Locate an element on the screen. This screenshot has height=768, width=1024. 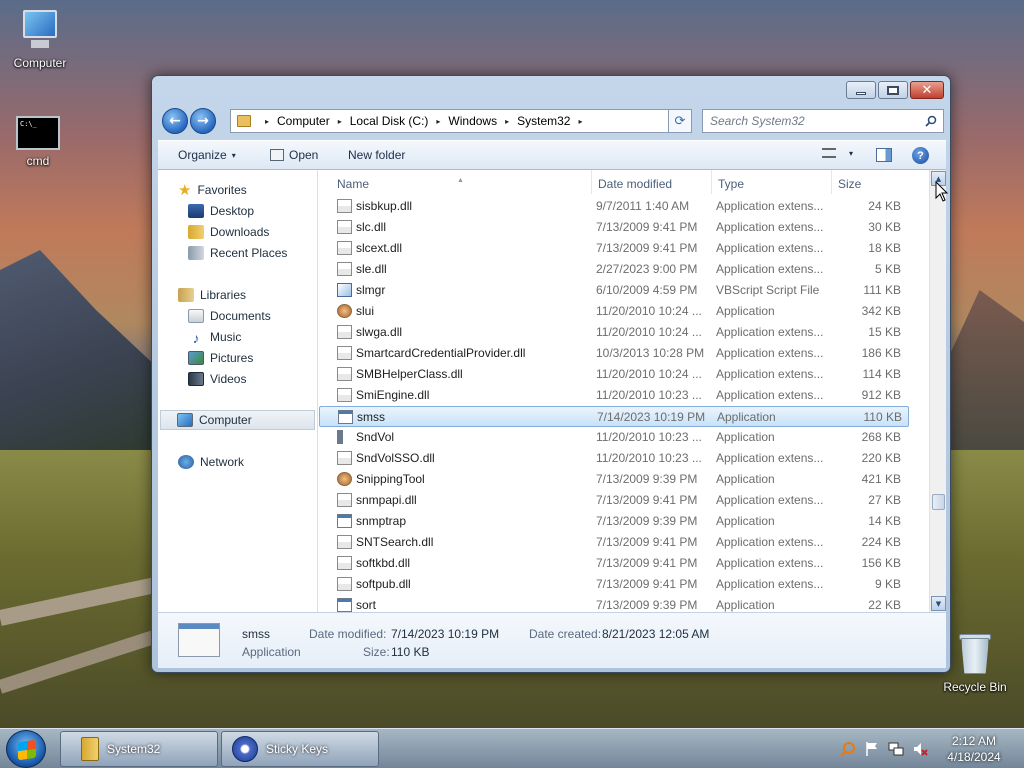
magnifier-tray-icon is located at coordinates (848, 749).